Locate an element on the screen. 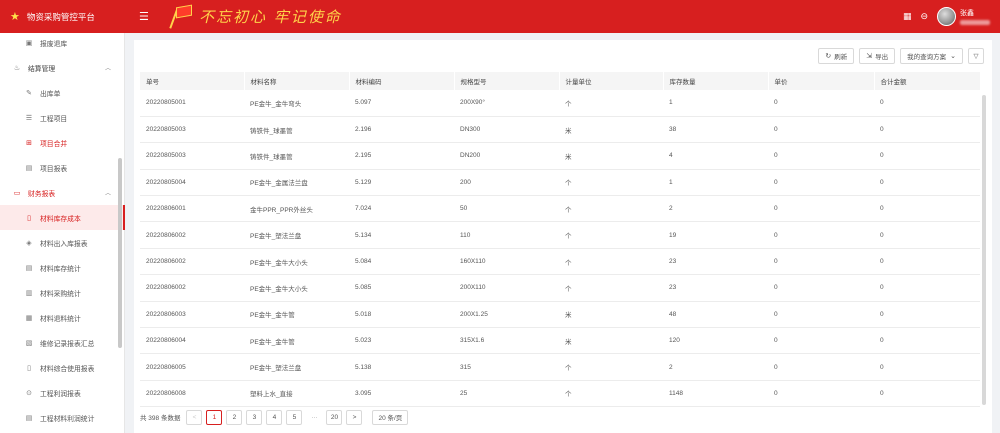 The image size is (1000, 433). sidebar-item-material-profit: ▤ 工程材料利润统计 is located at coordinates (62, 417).